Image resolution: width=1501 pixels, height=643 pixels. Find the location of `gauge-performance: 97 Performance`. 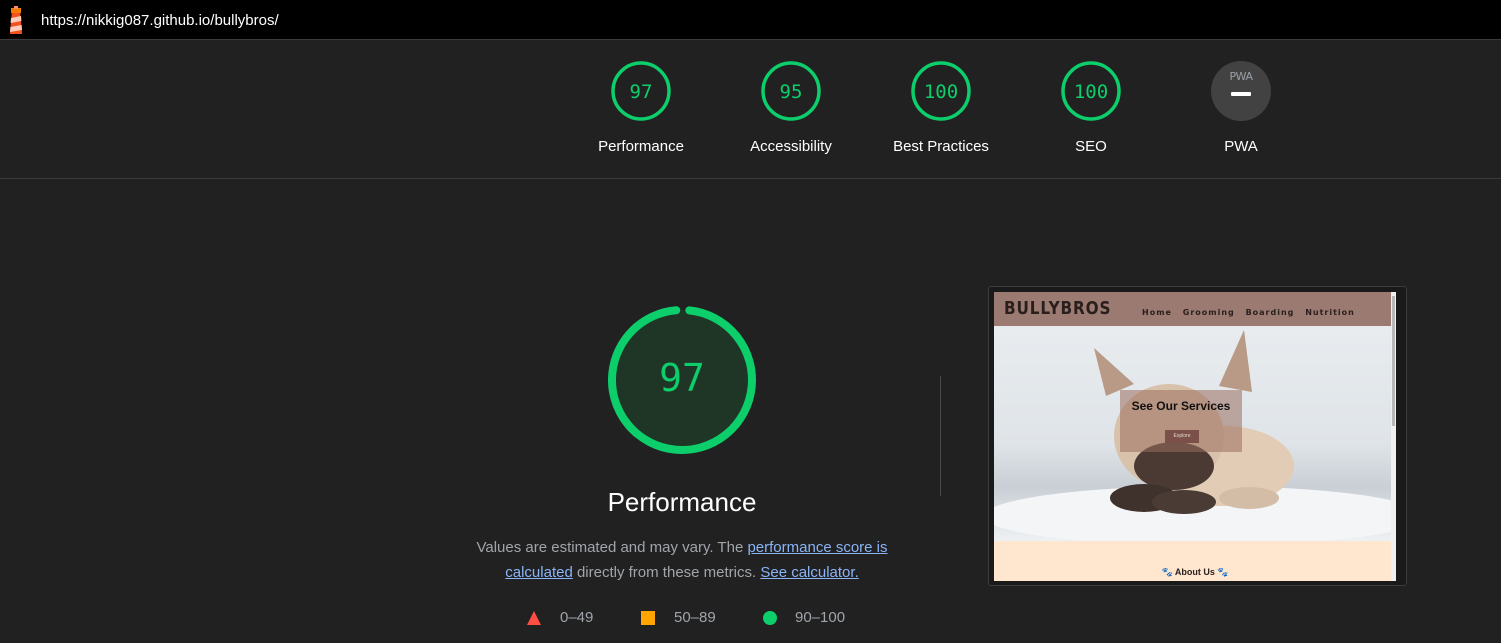

gauge-performance: 97 Performance is located at coordinates (641, 109).